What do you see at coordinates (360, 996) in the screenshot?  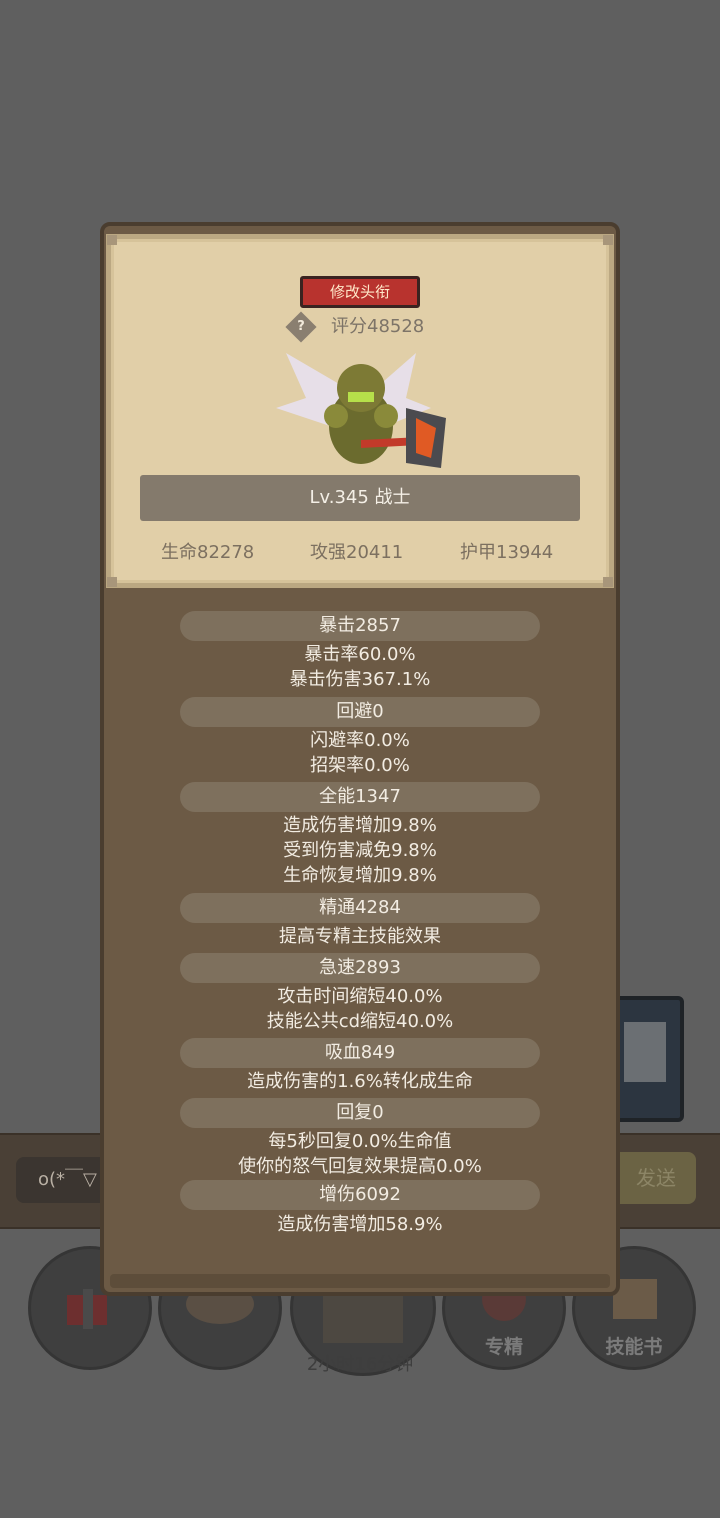 I see `stat-line: 攻击时间缩短40.0%` at bounding box center [360, 996].